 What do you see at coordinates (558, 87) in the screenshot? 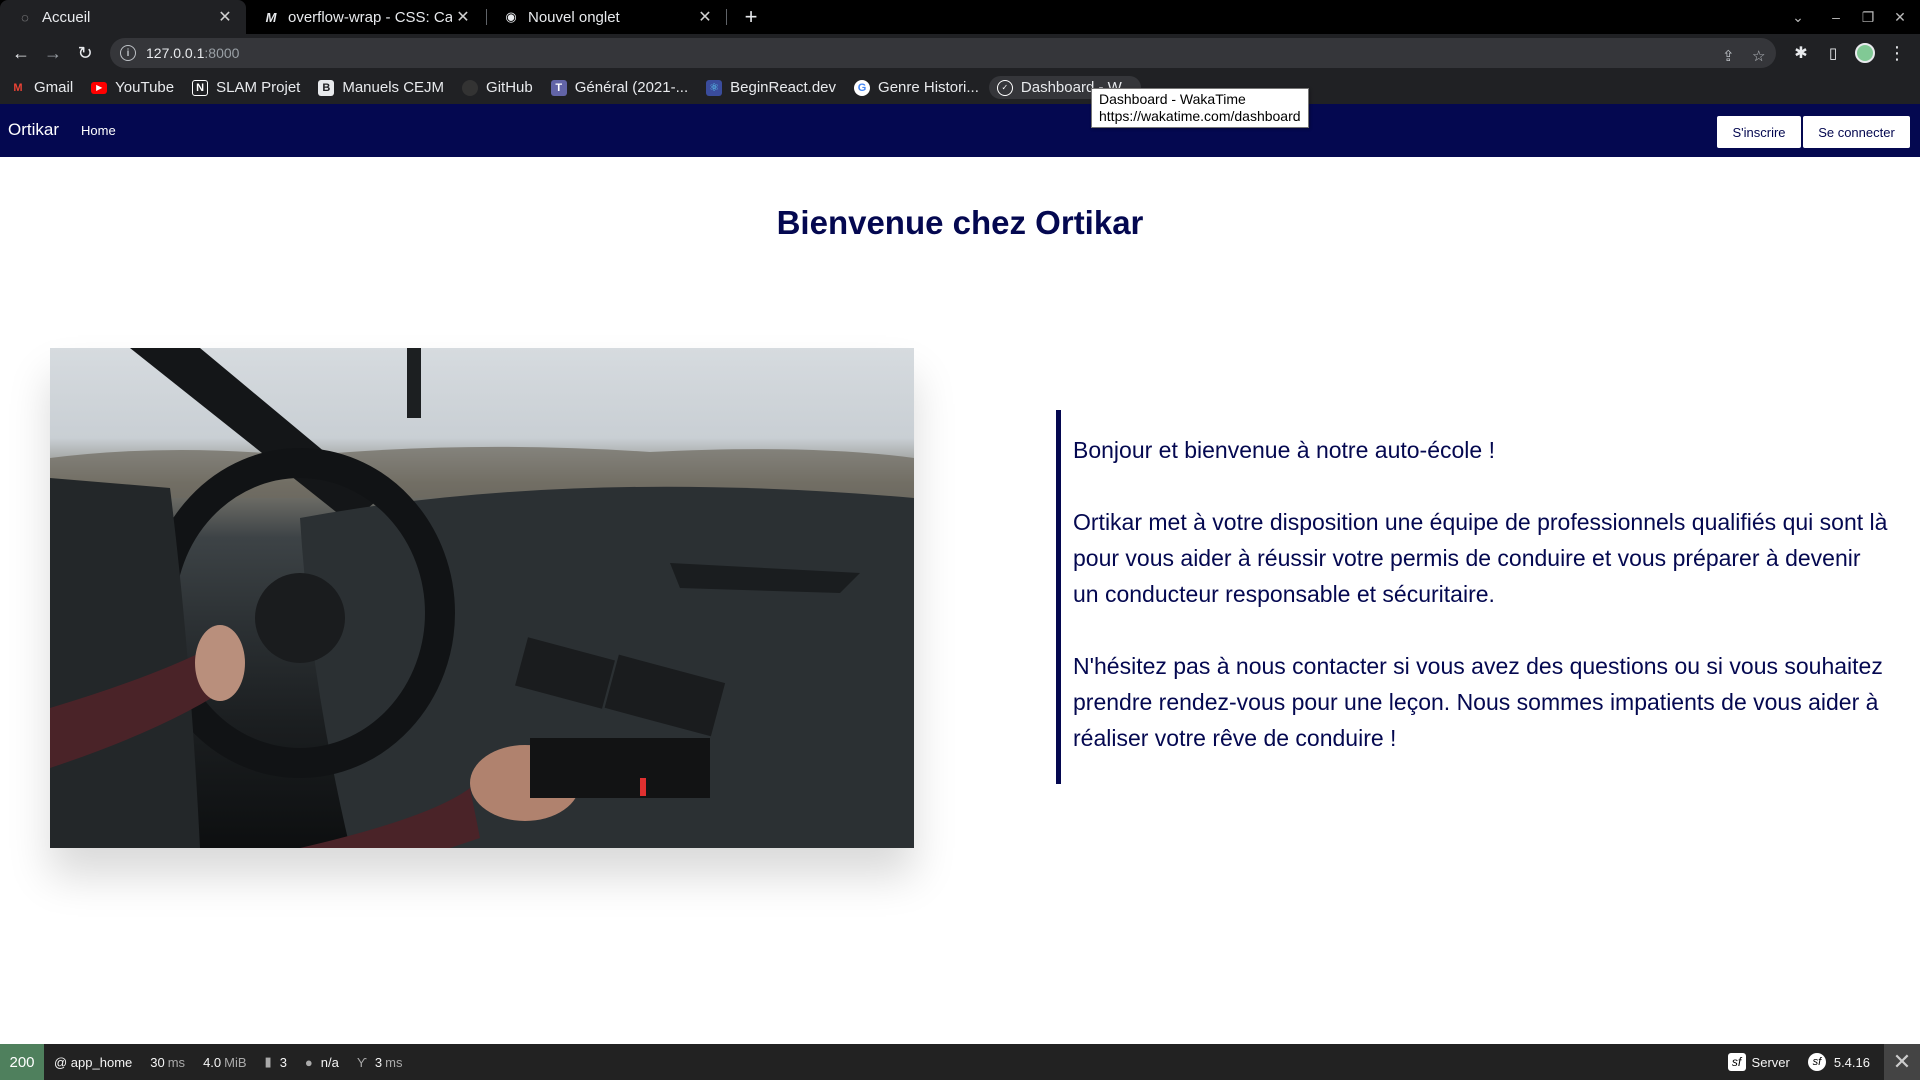
I see `teams-icon: T` at bounding box center [558, 87].